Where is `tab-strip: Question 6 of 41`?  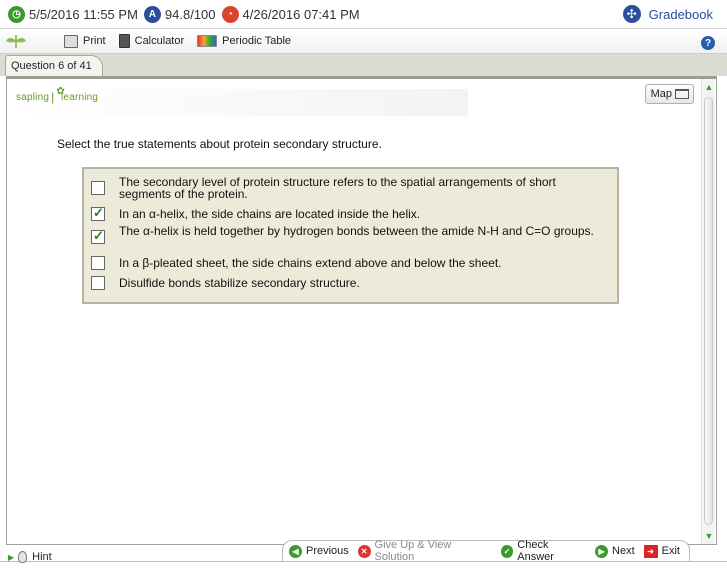 tab-strip: Question 6 of 41 is located at coordinates (363, 65).